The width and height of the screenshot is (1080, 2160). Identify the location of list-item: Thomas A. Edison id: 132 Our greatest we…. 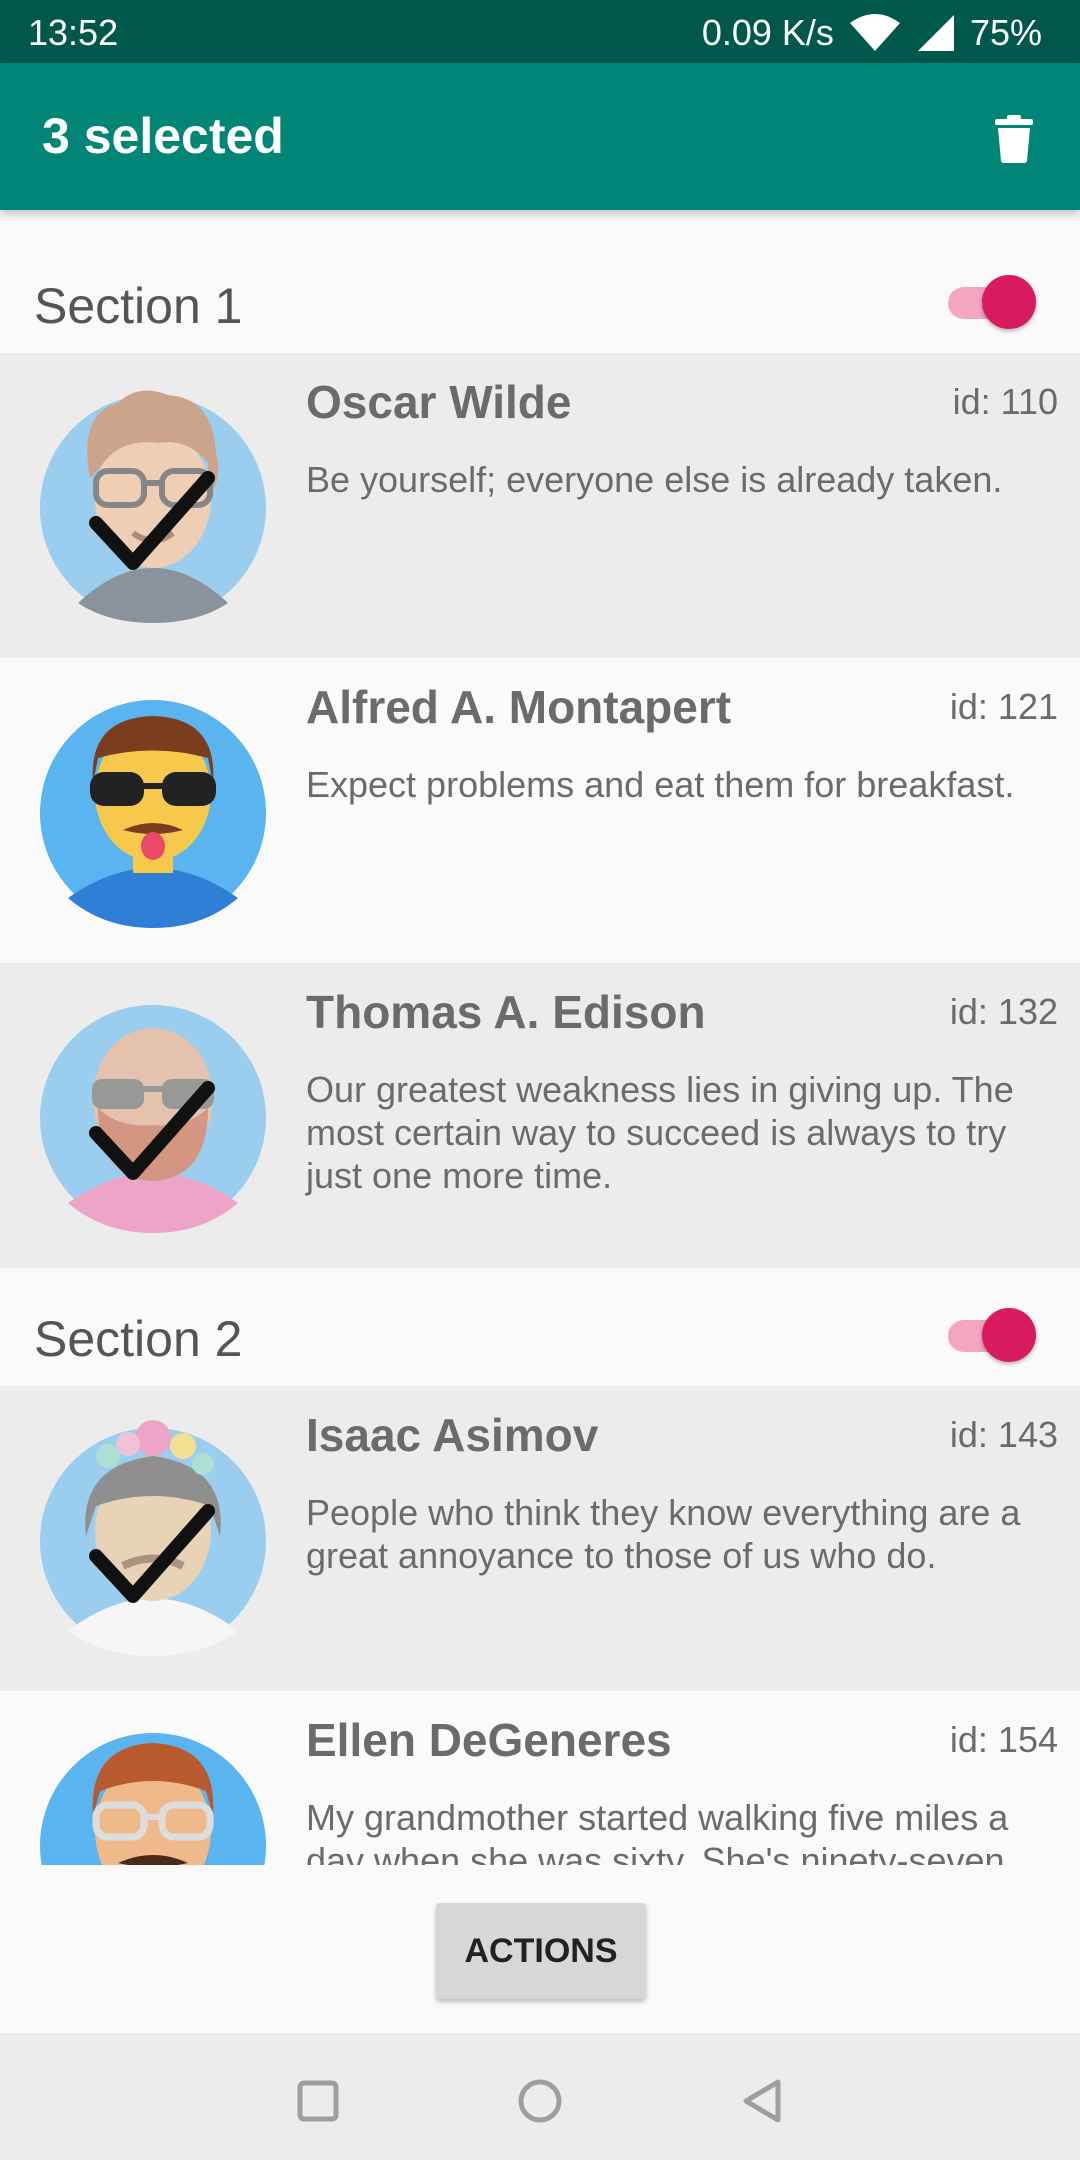
(540, 1115).